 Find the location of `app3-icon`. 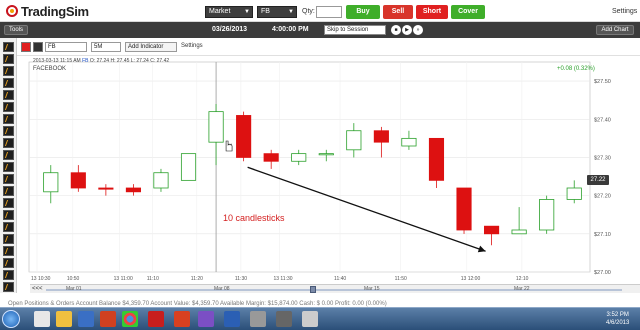

app3-icon is located at coordinates (284, 319).